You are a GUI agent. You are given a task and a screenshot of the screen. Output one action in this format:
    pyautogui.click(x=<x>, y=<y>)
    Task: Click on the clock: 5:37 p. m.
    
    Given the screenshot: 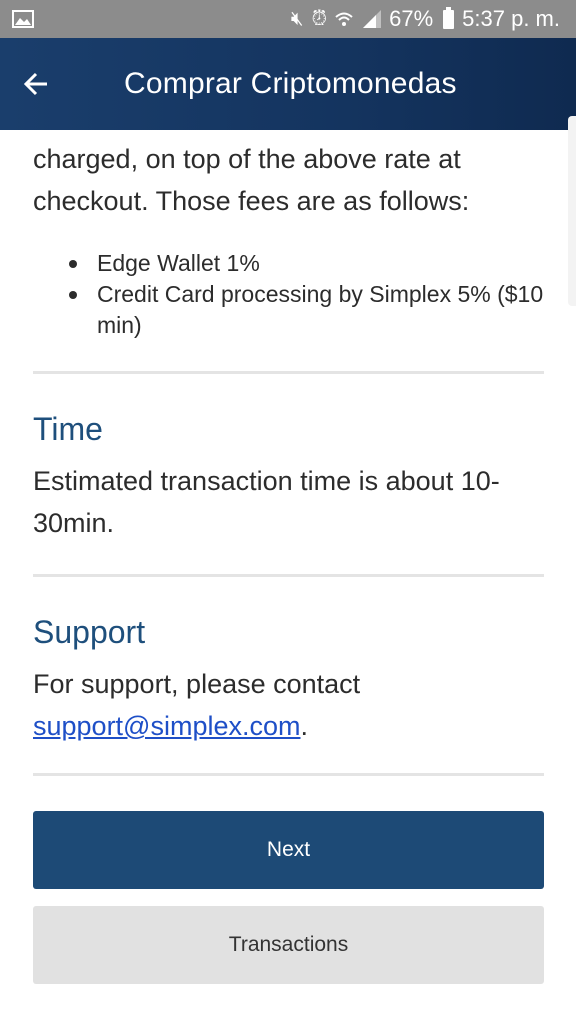 What is the action you would take?
    pyautogui.click(x=511, y=18)
    